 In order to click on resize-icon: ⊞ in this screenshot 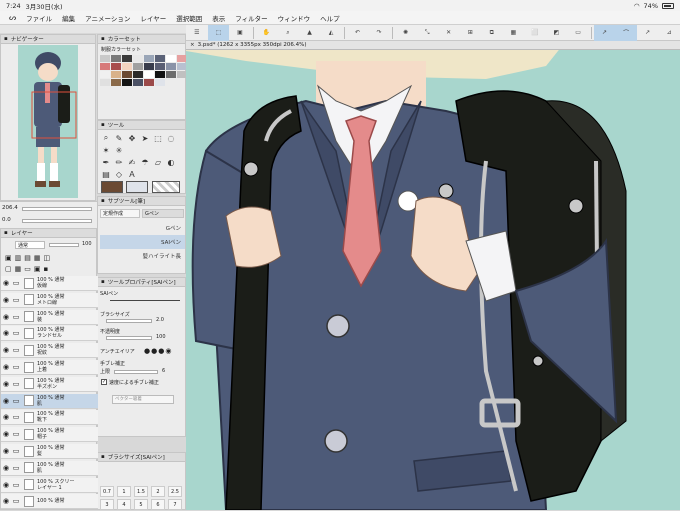, I will do `click(470, 33)`.